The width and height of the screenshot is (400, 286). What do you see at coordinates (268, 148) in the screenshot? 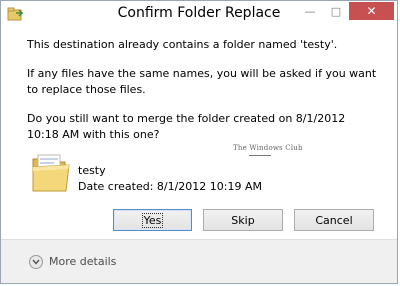
I see `watermark: The Windows Club` at bounding box center [268, 148].